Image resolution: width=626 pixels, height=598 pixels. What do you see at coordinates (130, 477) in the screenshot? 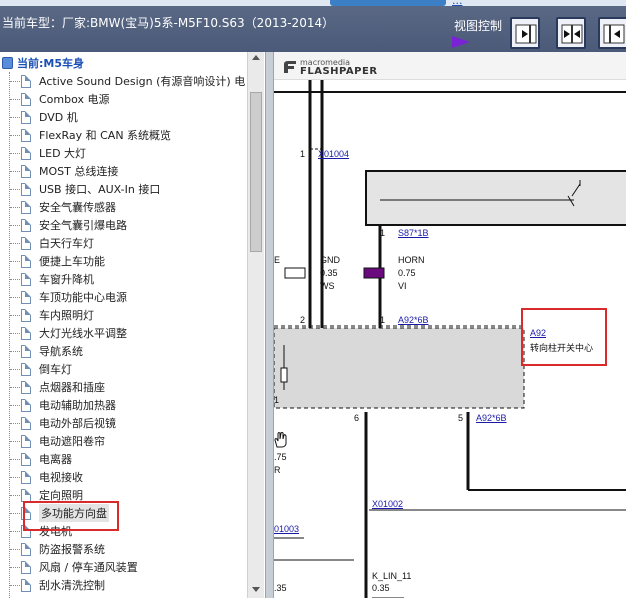
I see `tree-item: 电视接收` at bounding box center [130, 477].